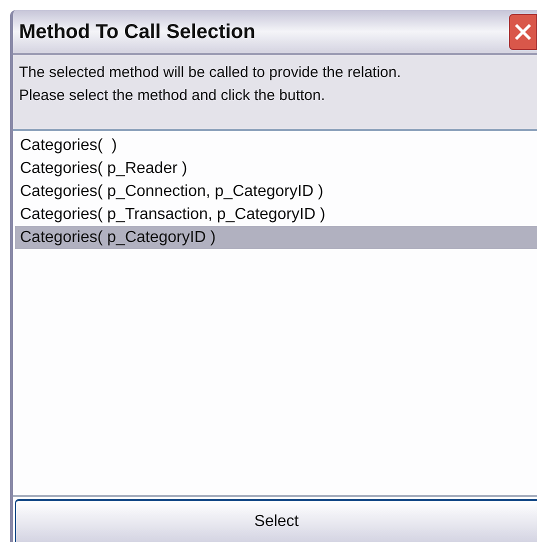 Image resolution: width=537 pixels, height=542 pixels. What do you see at coordinates (276, 214) in the screenshot?
I see `method-item: Categories( p_Transaction, p_CategoryID )` at bounding box center [276, 214].